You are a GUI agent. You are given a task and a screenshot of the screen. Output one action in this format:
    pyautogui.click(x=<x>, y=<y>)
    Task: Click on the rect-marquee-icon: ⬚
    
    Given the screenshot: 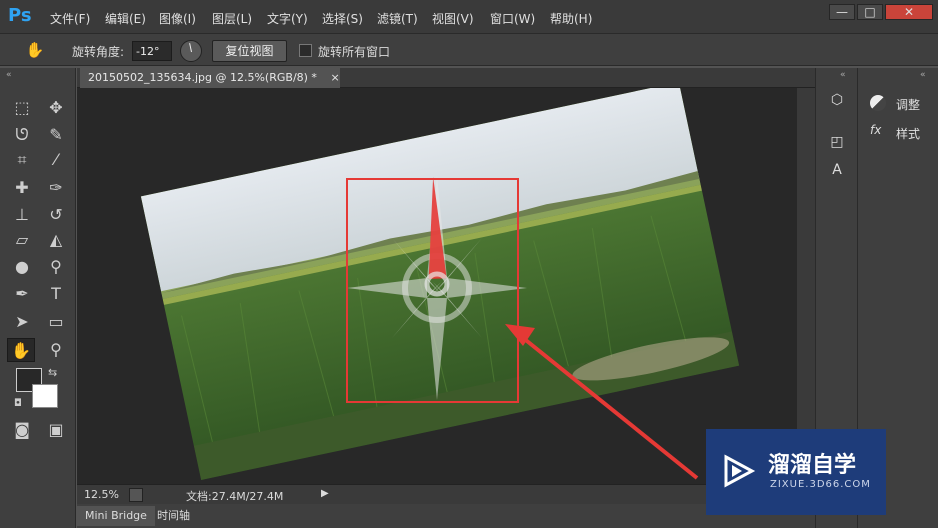 What is the action you would take?
    pyautogui.click(x=22, y=108)
    